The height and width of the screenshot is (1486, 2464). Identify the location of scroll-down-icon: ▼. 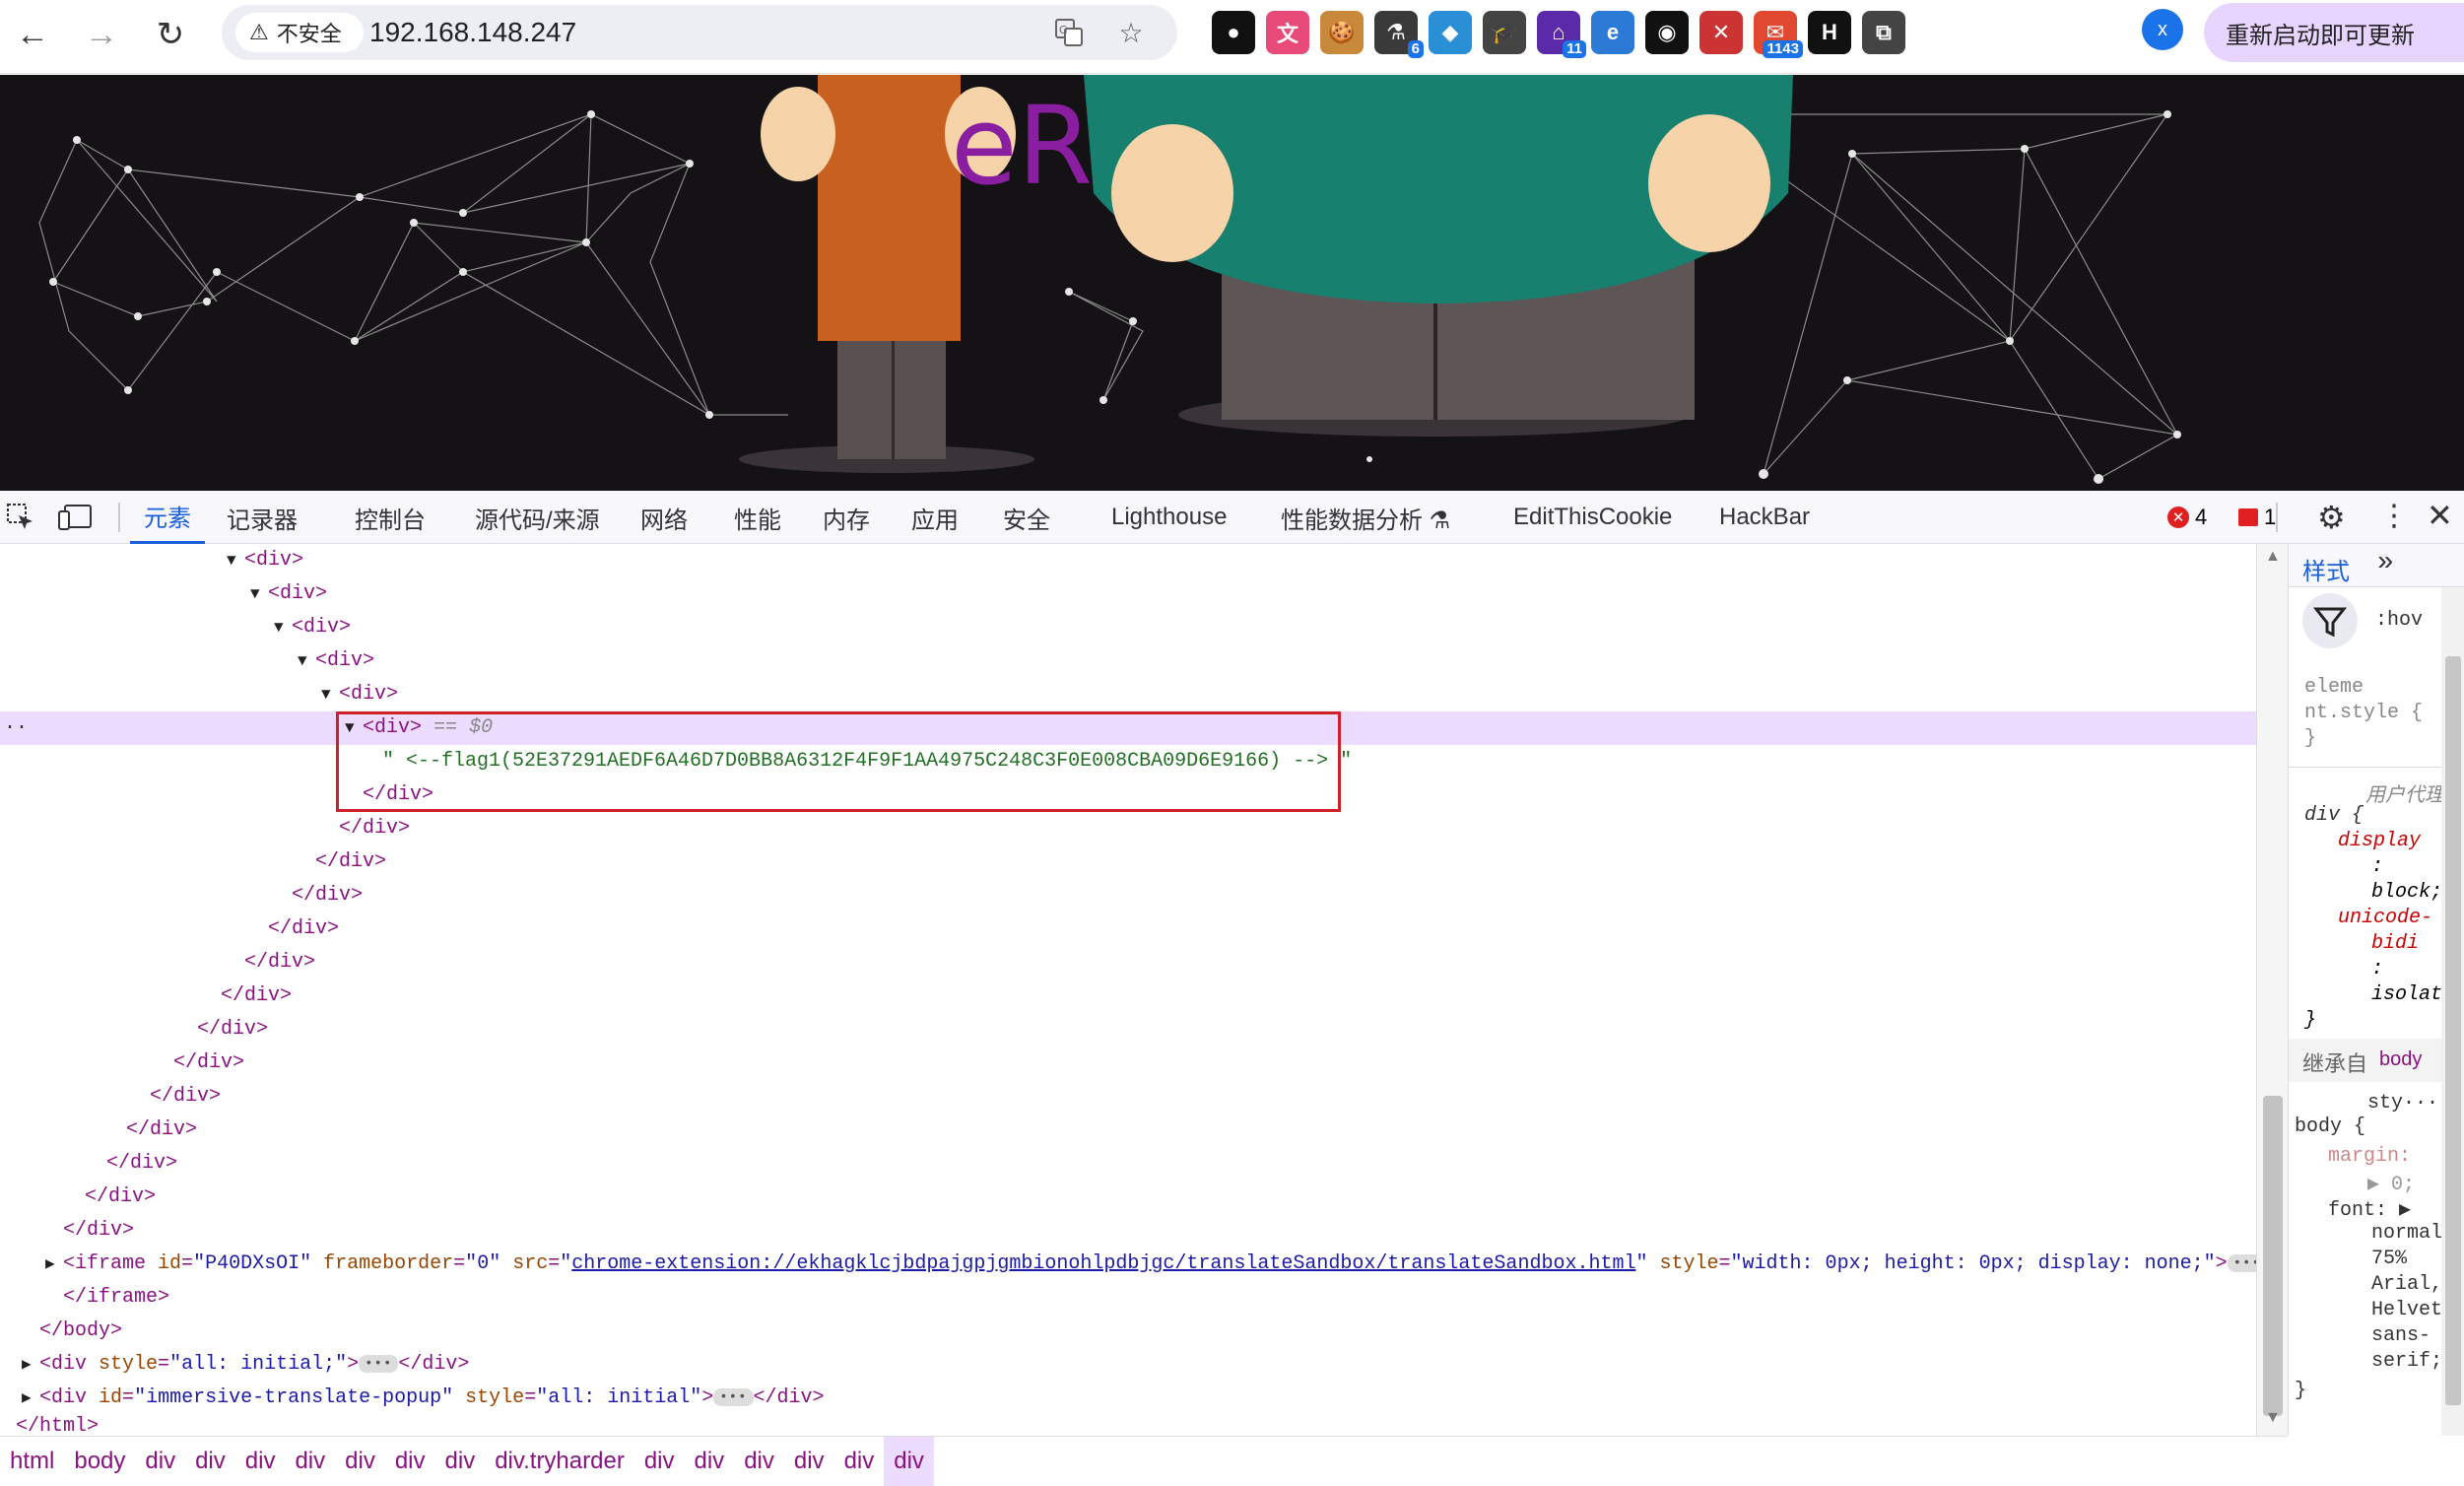
(2273, 1418).